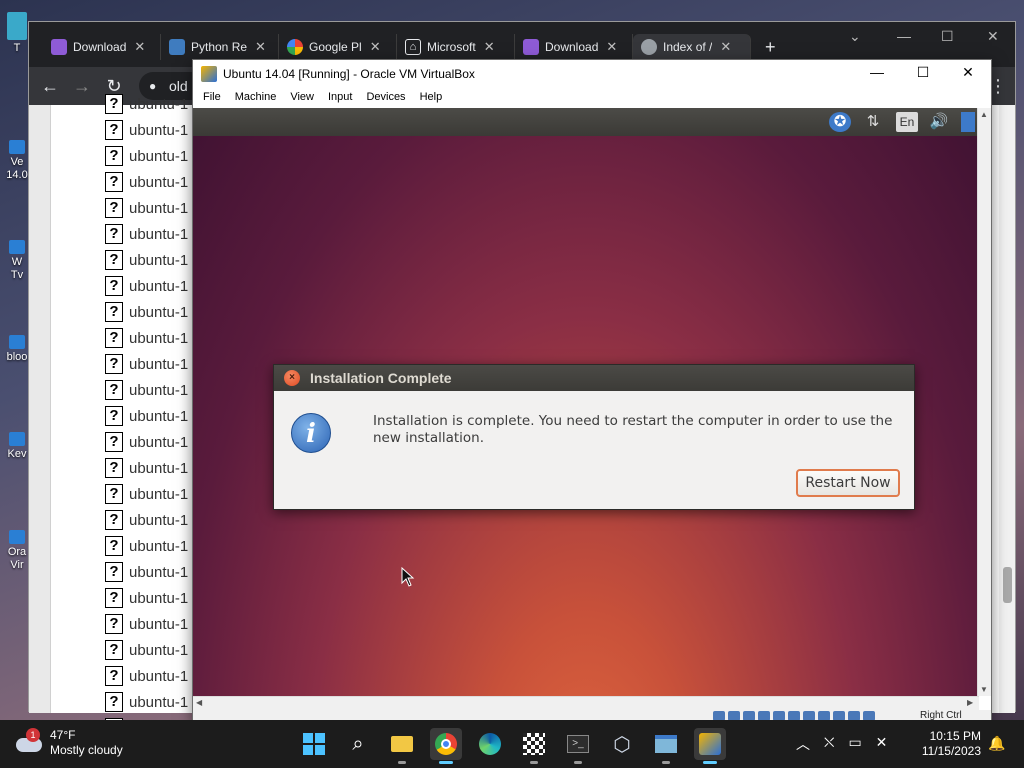 The width and height of the screenshot is (1024, 768). What do you see at coordinates (904, 36) in the screenshot?
I see `minimize-icon: —` at bounding box center [904, 36].